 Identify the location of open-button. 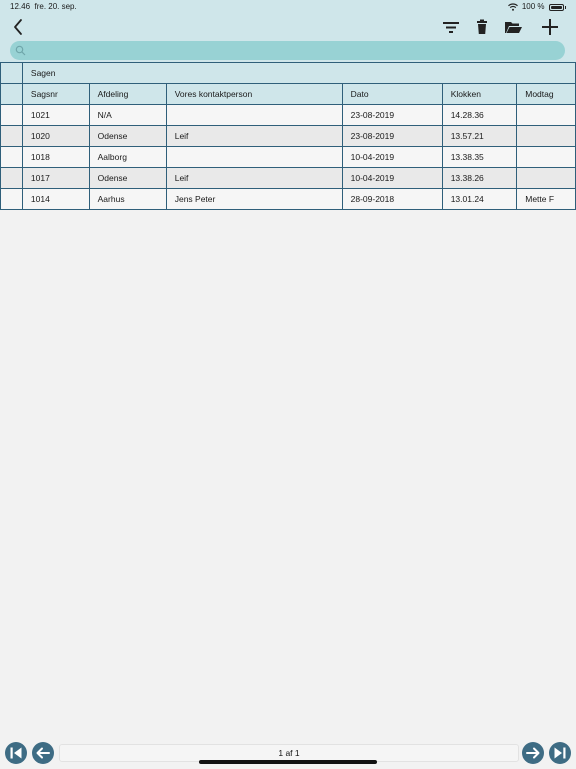
(513, 27).